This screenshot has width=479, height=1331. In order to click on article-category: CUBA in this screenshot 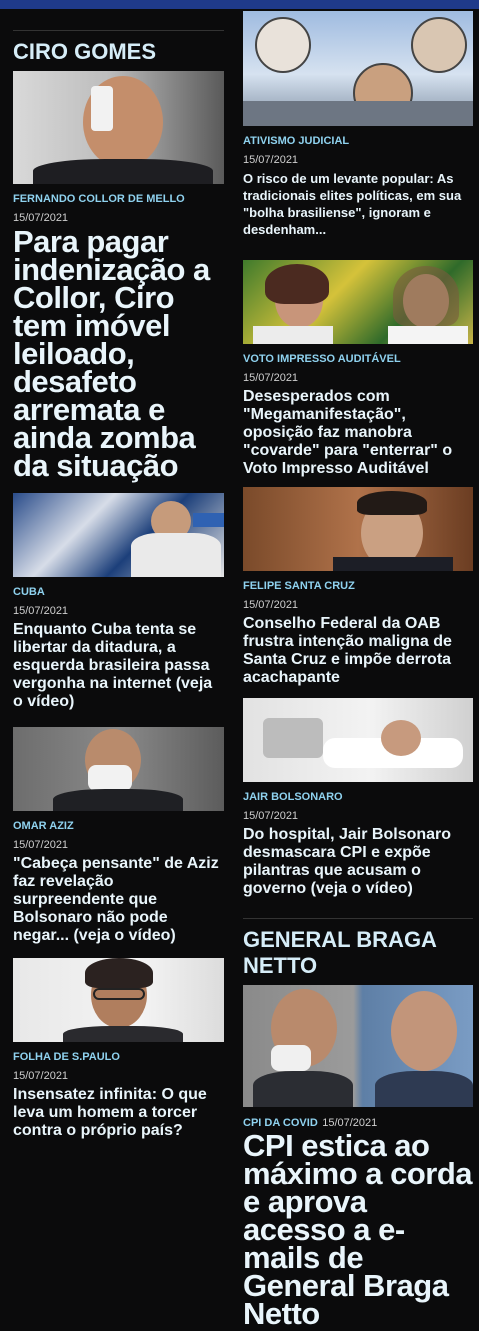, I will do `click(118, 592)`.